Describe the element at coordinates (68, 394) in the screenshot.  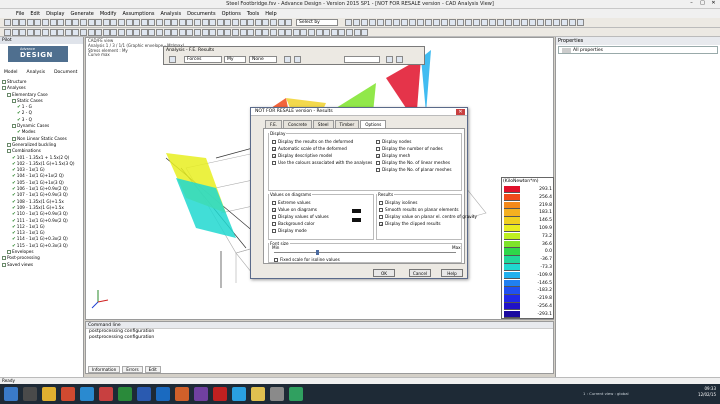
I see `chrome-icon` at that location.